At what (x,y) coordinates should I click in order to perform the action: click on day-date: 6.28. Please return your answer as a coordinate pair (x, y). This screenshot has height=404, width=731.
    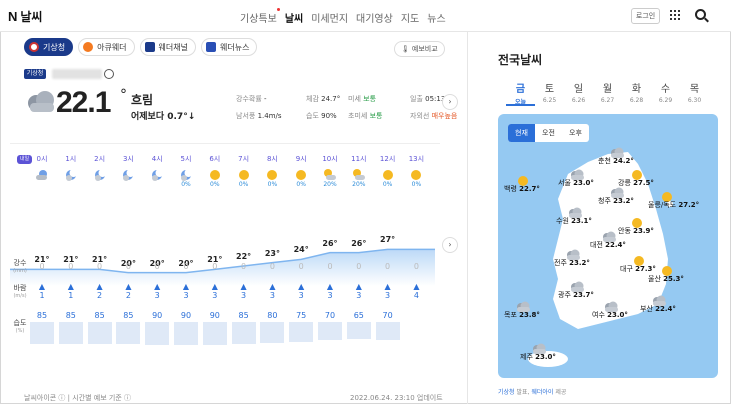
    Looking at the image, I should click on (636, 100).